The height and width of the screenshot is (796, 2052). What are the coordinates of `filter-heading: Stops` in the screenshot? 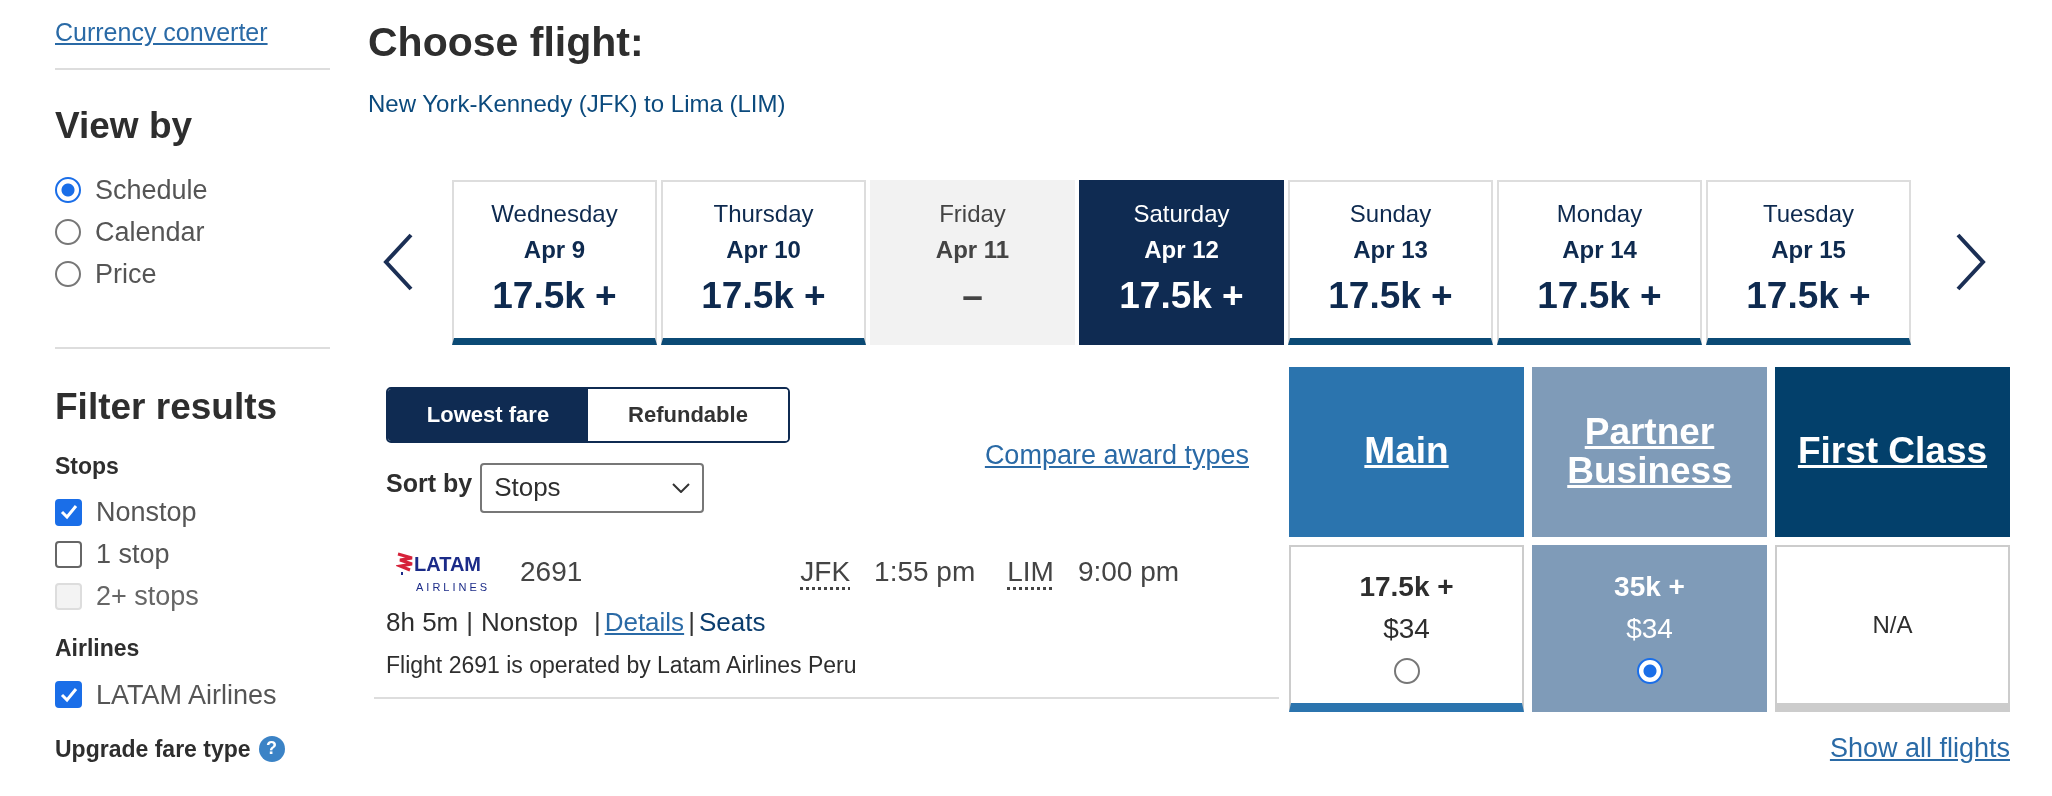 It's located at (87, 466).